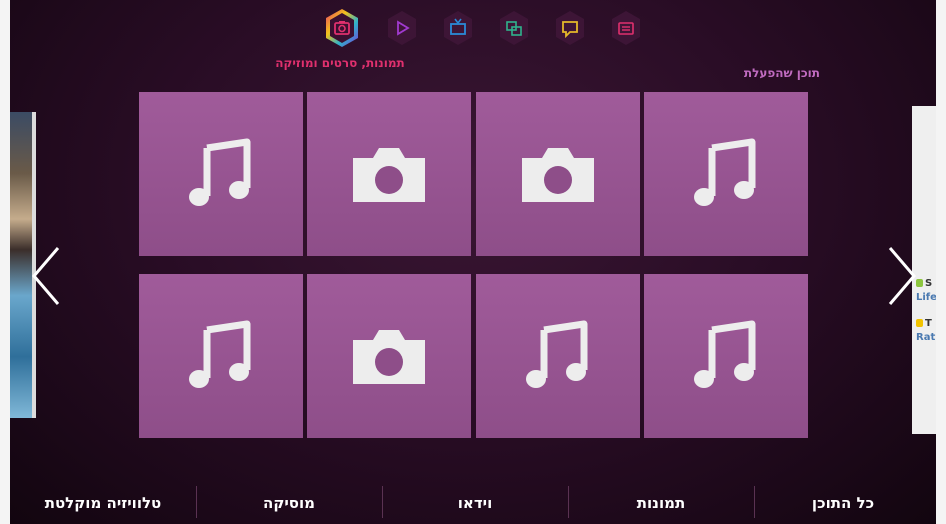 The image size is (946, 524). I want to click on tv-icon, so click(458, 28).